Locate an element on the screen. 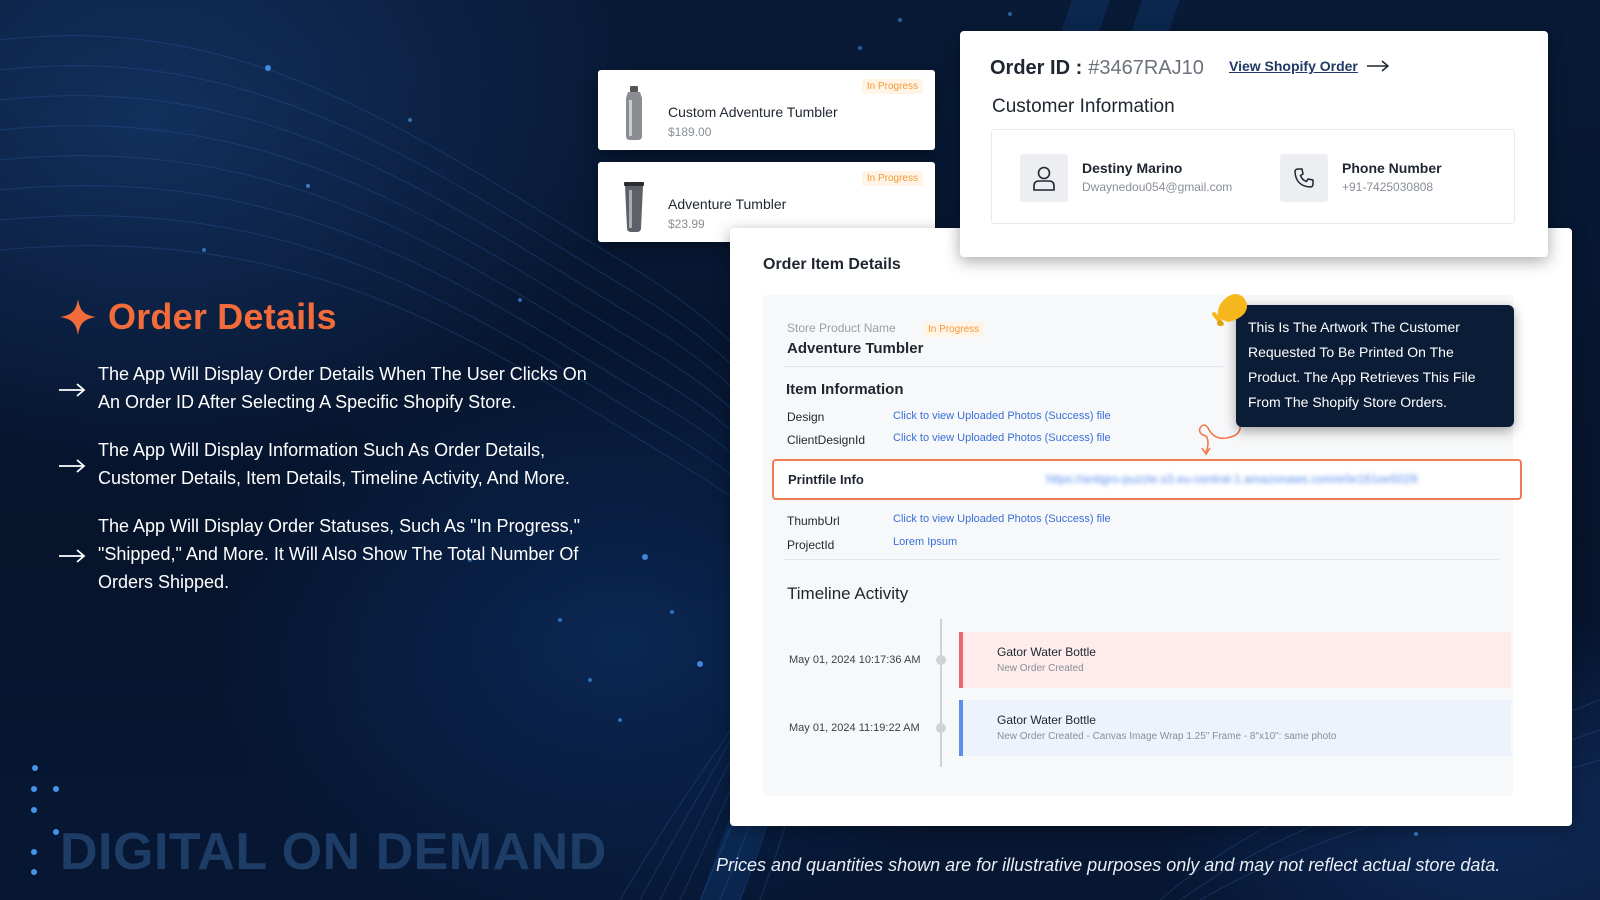 The image size is (1600, 900). store-product-name: Adventure Tumbler is located at coordinates (855, 348).